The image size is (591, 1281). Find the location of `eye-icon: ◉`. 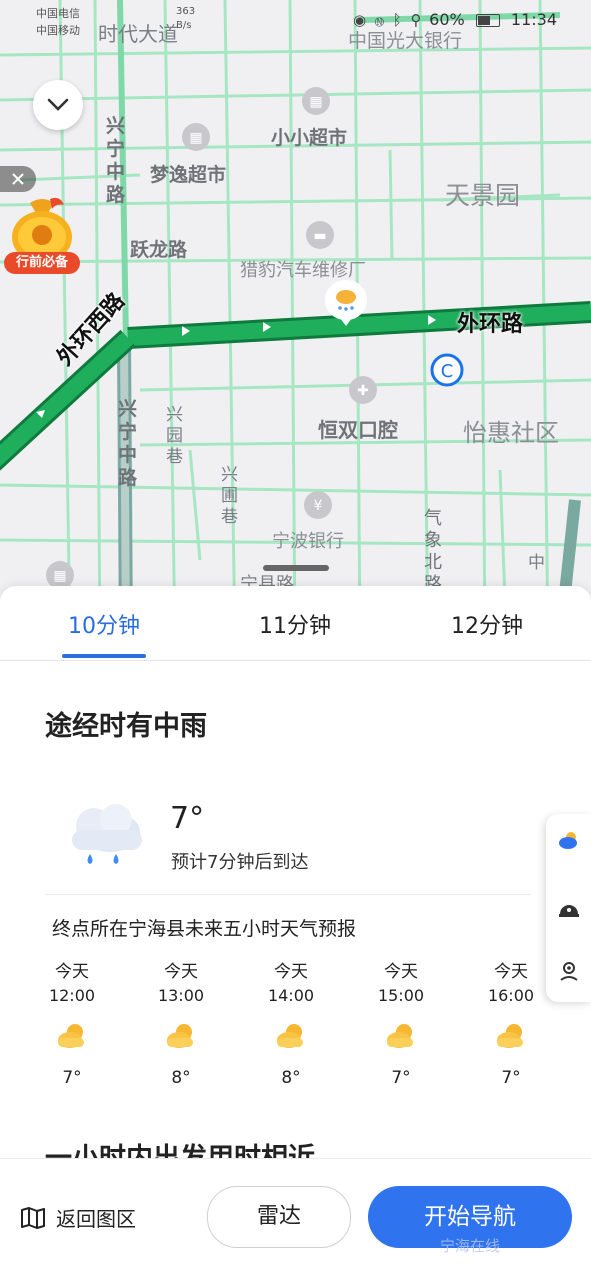

eye-icon: ◉ is located at coordinates (361, 20).